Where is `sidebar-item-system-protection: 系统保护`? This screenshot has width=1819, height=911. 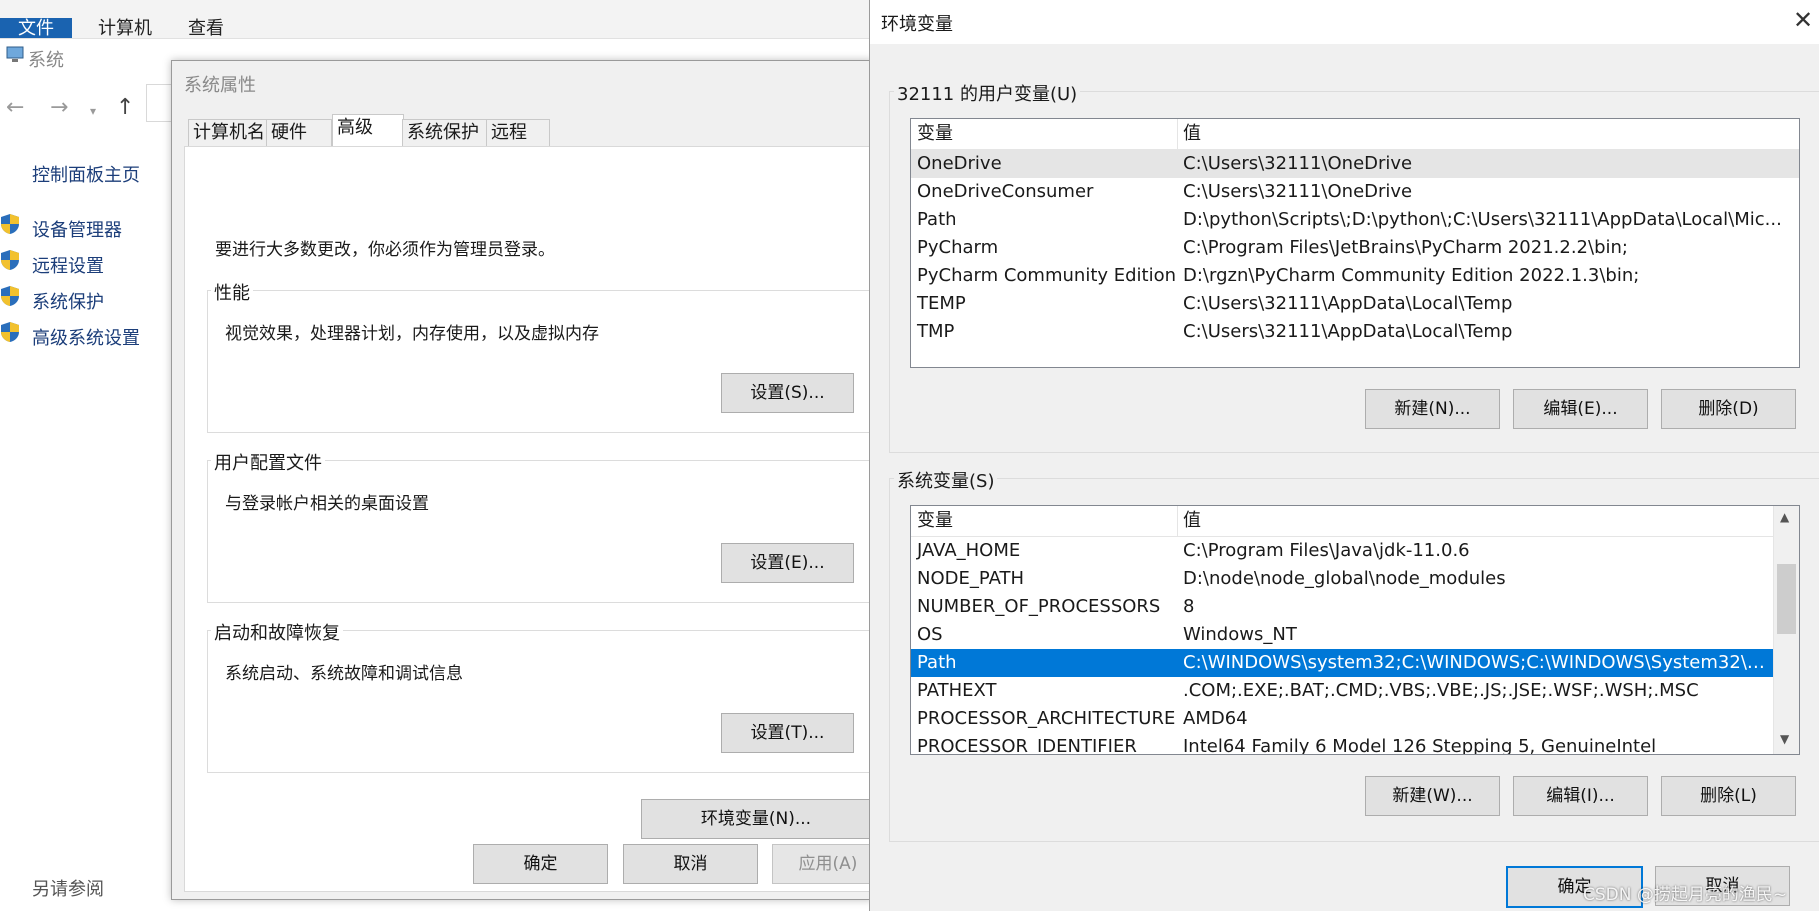
sidebar-item-system-protection: 系统保护 is located at coordinates (68, 301).